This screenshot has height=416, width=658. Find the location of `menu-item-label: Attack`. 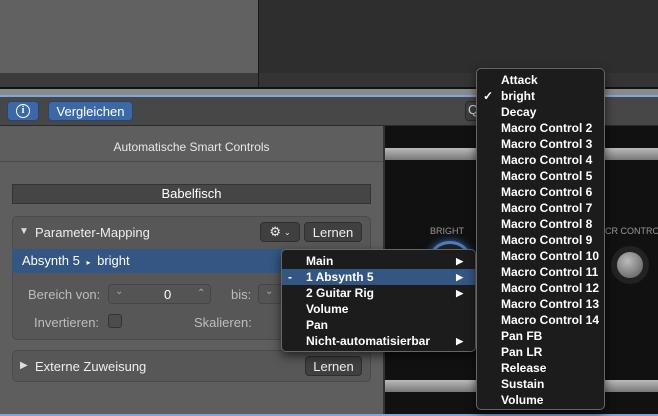

menu-item-label: Attack is located at coordinates (519, 80).